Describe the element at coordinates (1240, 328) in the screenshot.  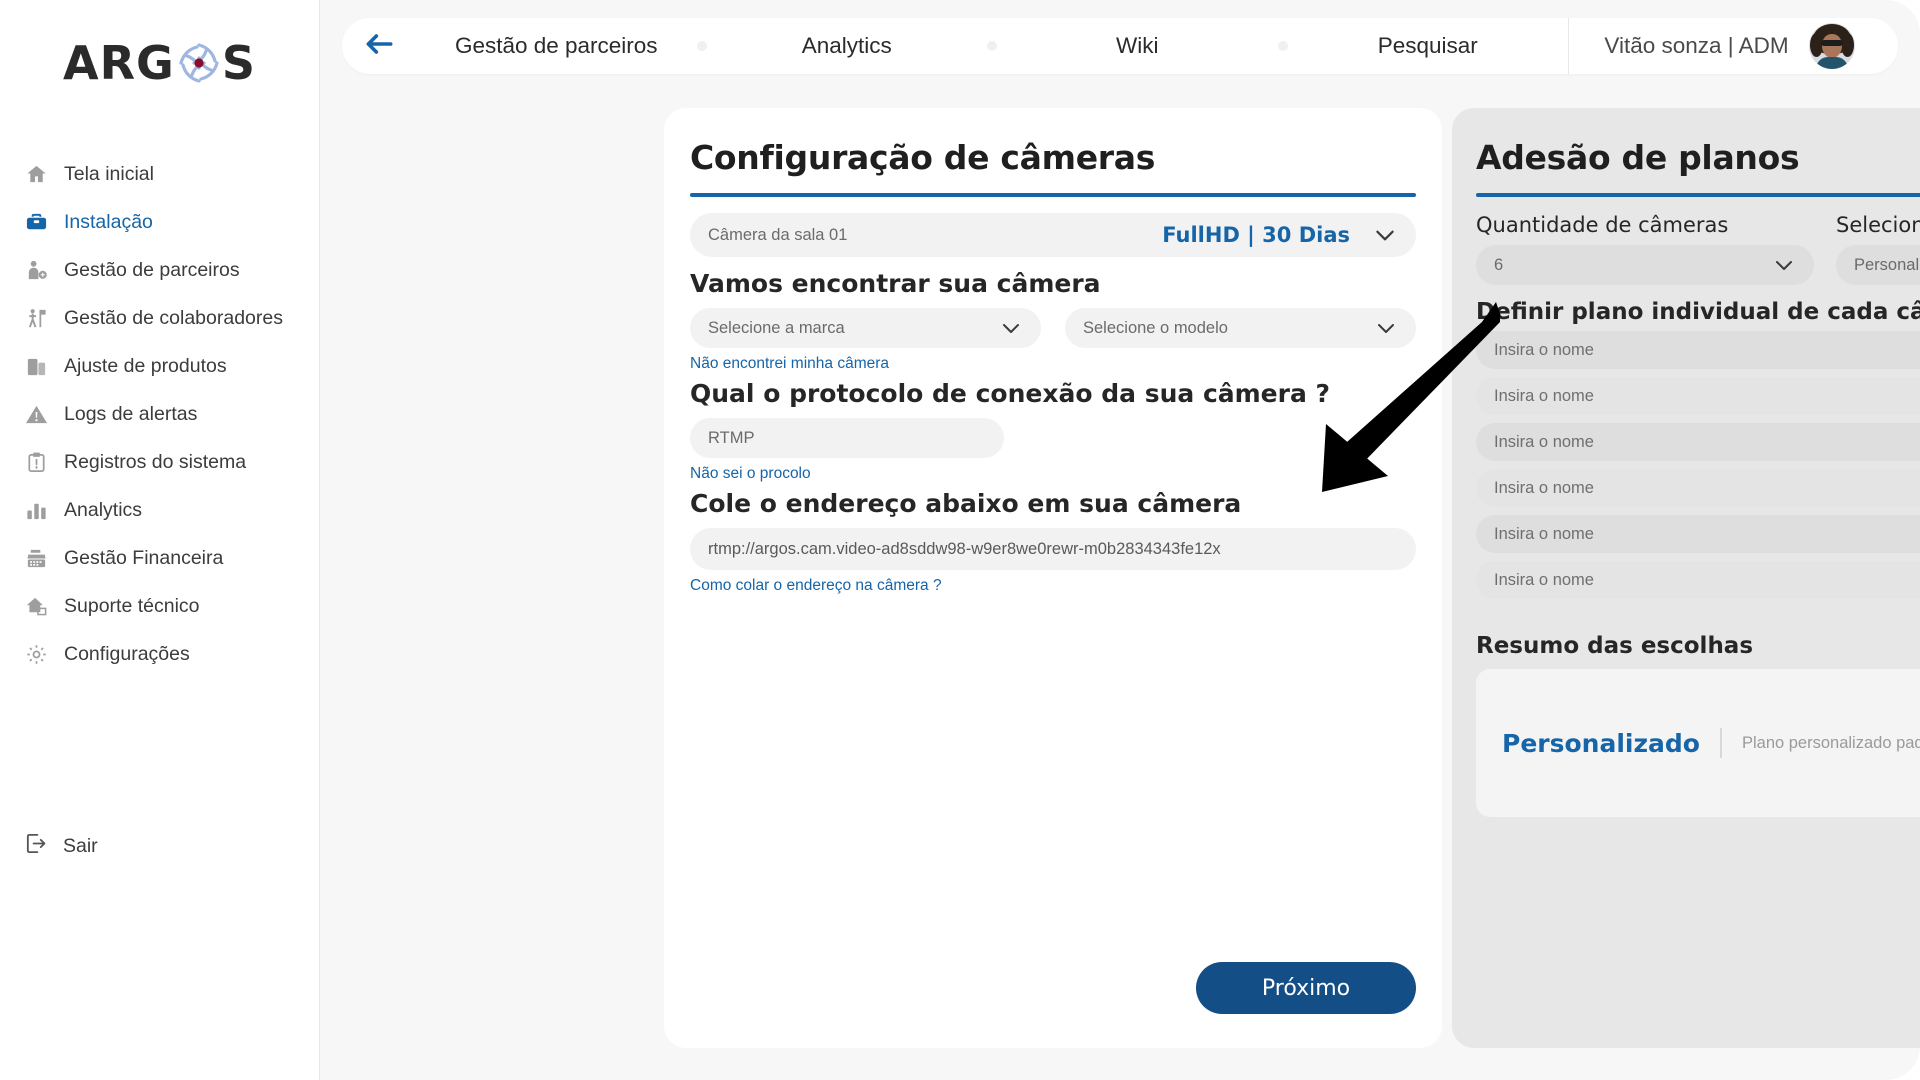
I see `camera-model-select: Selecione o modelo` at that location.